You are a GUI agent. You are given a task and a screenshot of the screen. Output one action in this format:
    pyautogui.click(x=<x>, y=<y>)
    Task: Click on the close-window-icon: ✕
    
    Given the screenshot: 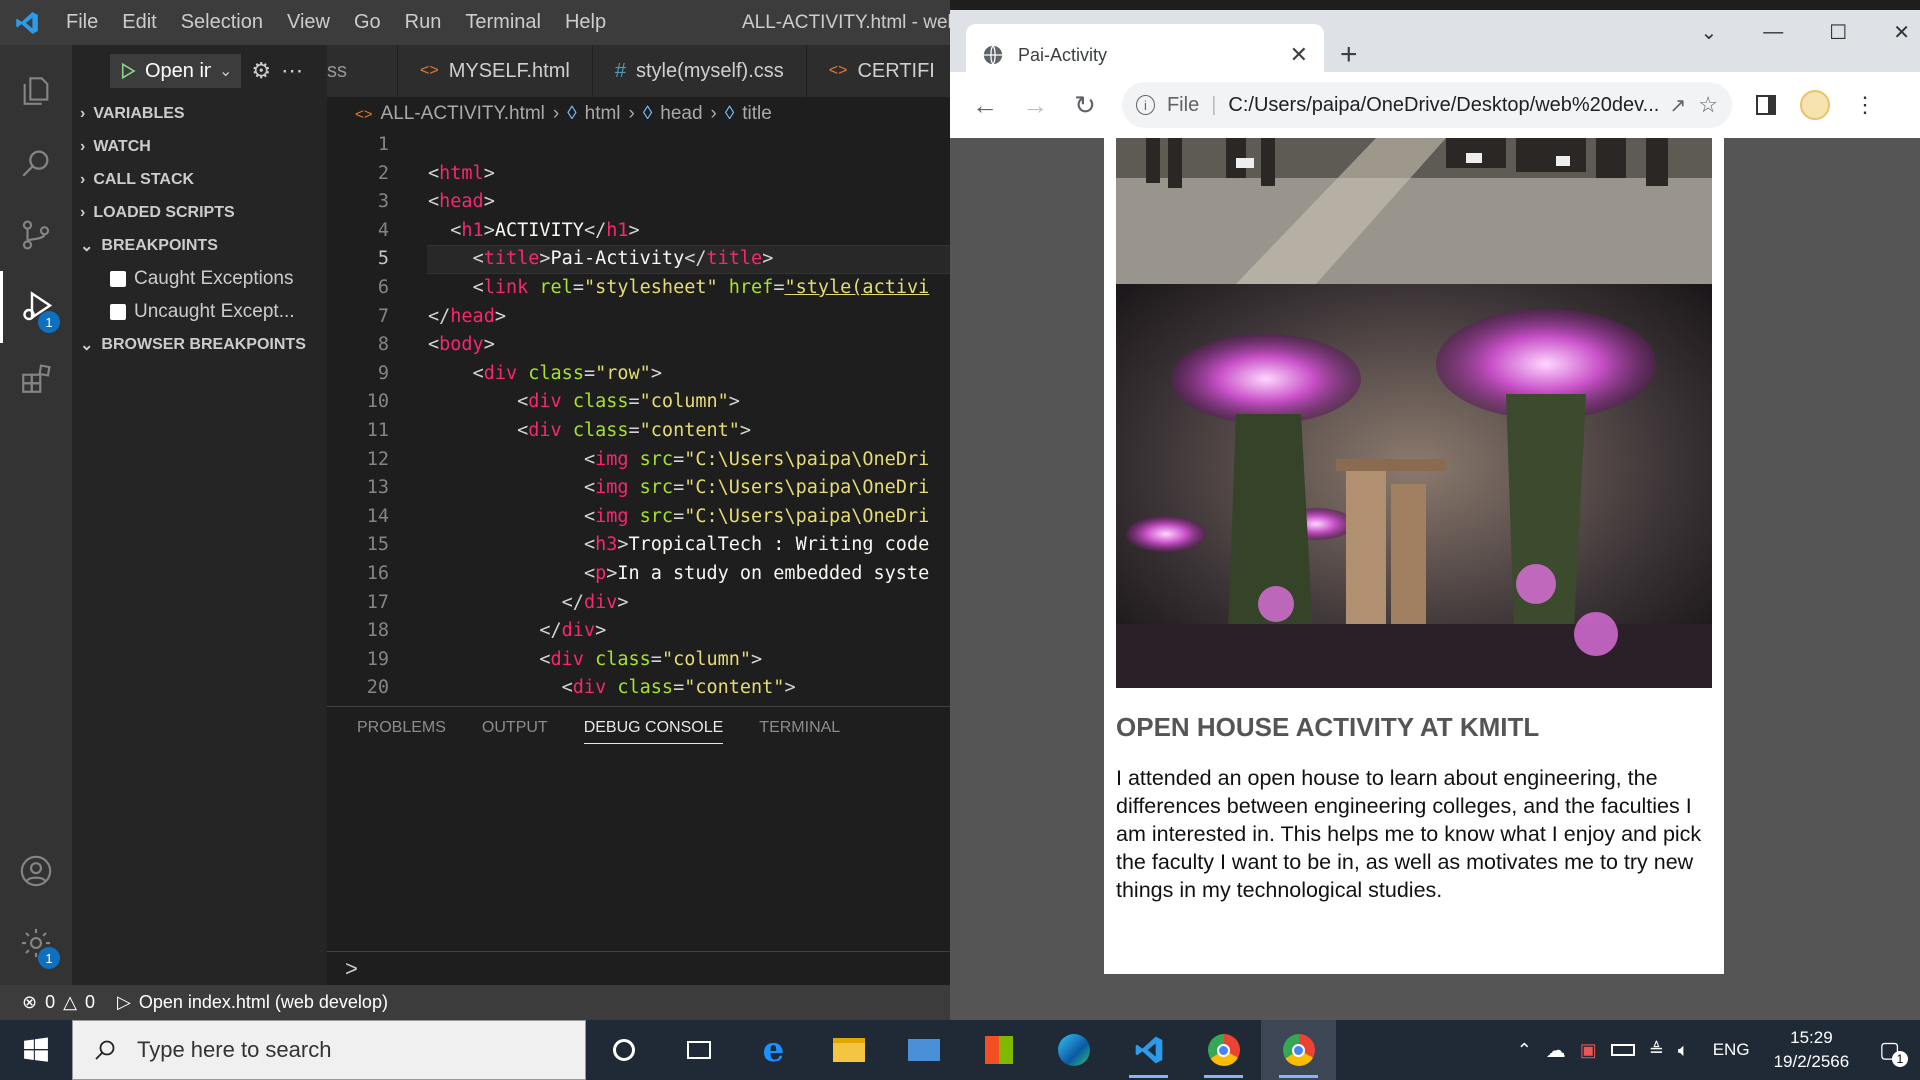 What is the action you would take?
    pyautogui.click(x=1901, y=32)
    